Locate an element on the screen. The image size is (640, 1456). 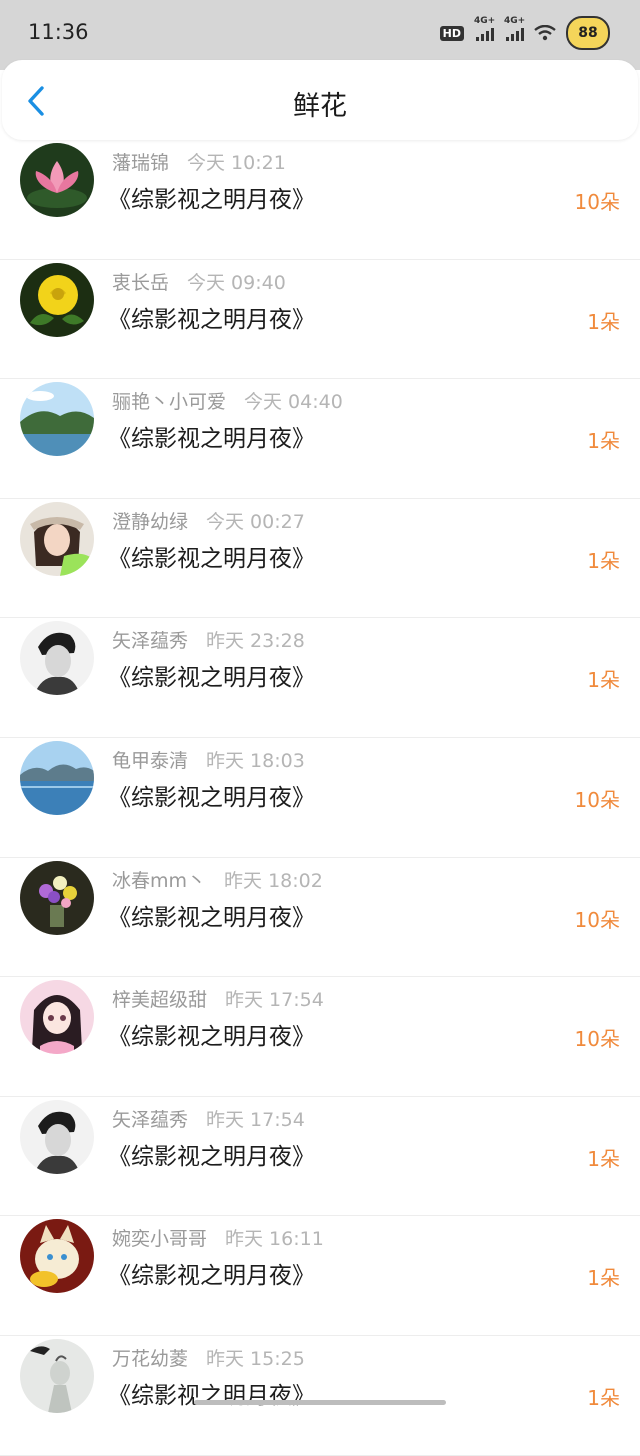
hd-icon: HD is located at coordinates (451, 33).